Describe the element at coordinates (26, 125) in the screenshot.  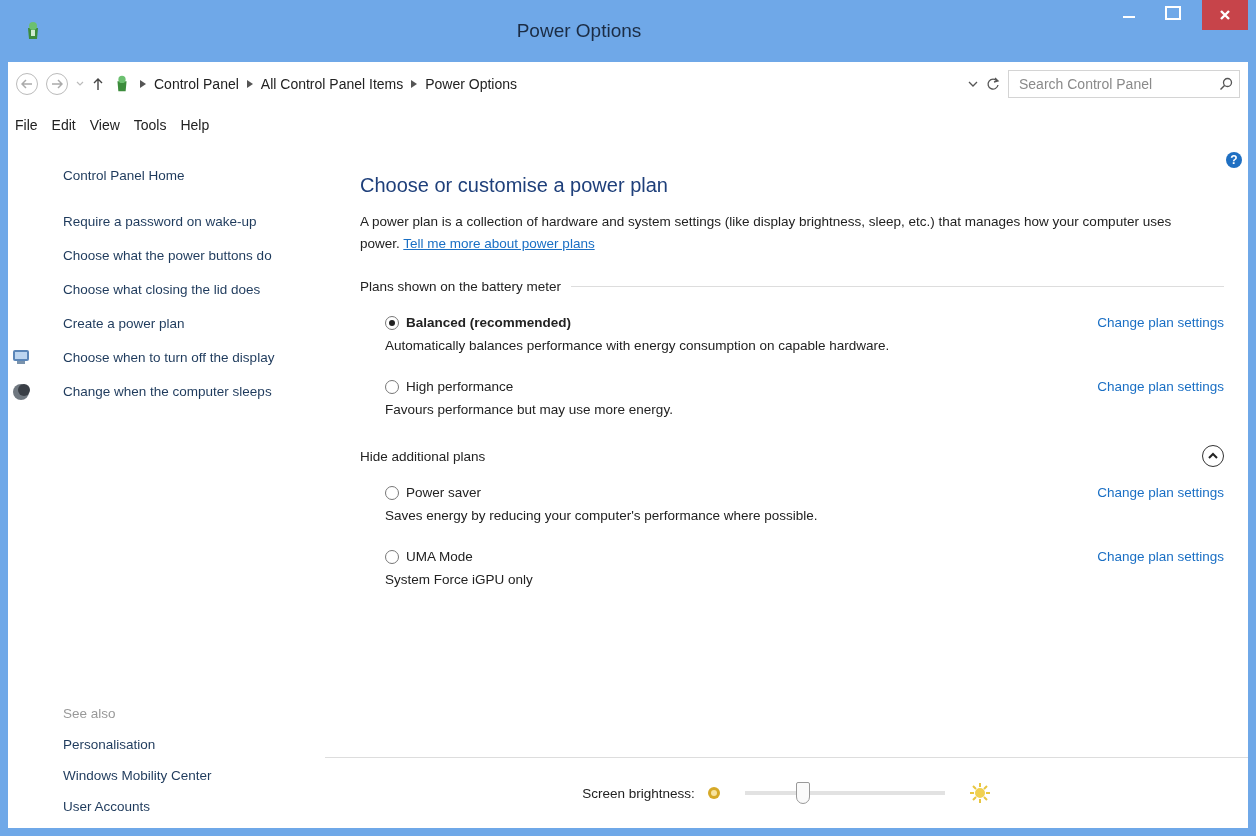
I see `menu-item: File` at that location.